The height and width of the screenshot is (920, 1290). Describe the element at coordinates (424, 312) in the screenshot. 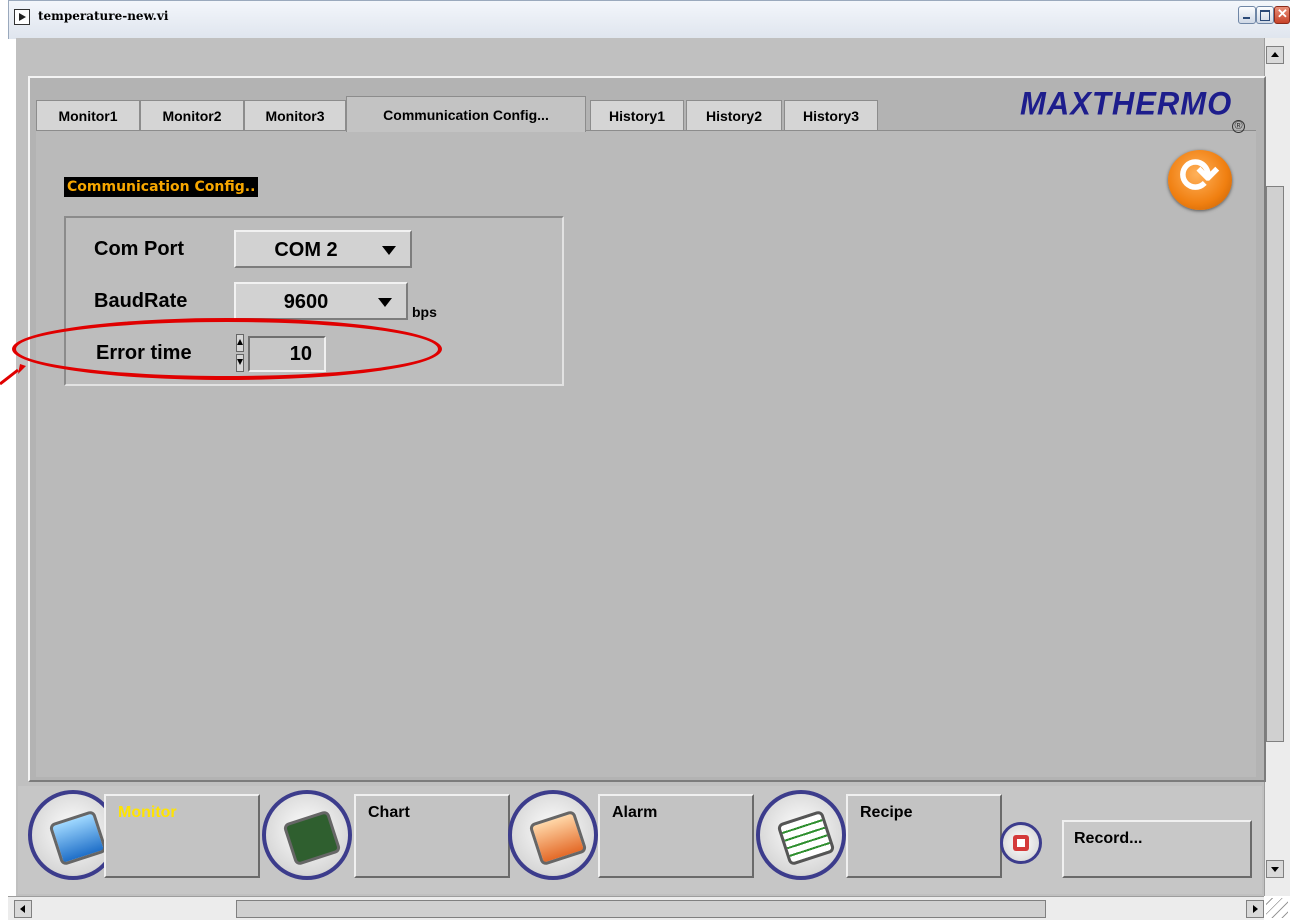

I see `baudrate-unit: bps` at that location.